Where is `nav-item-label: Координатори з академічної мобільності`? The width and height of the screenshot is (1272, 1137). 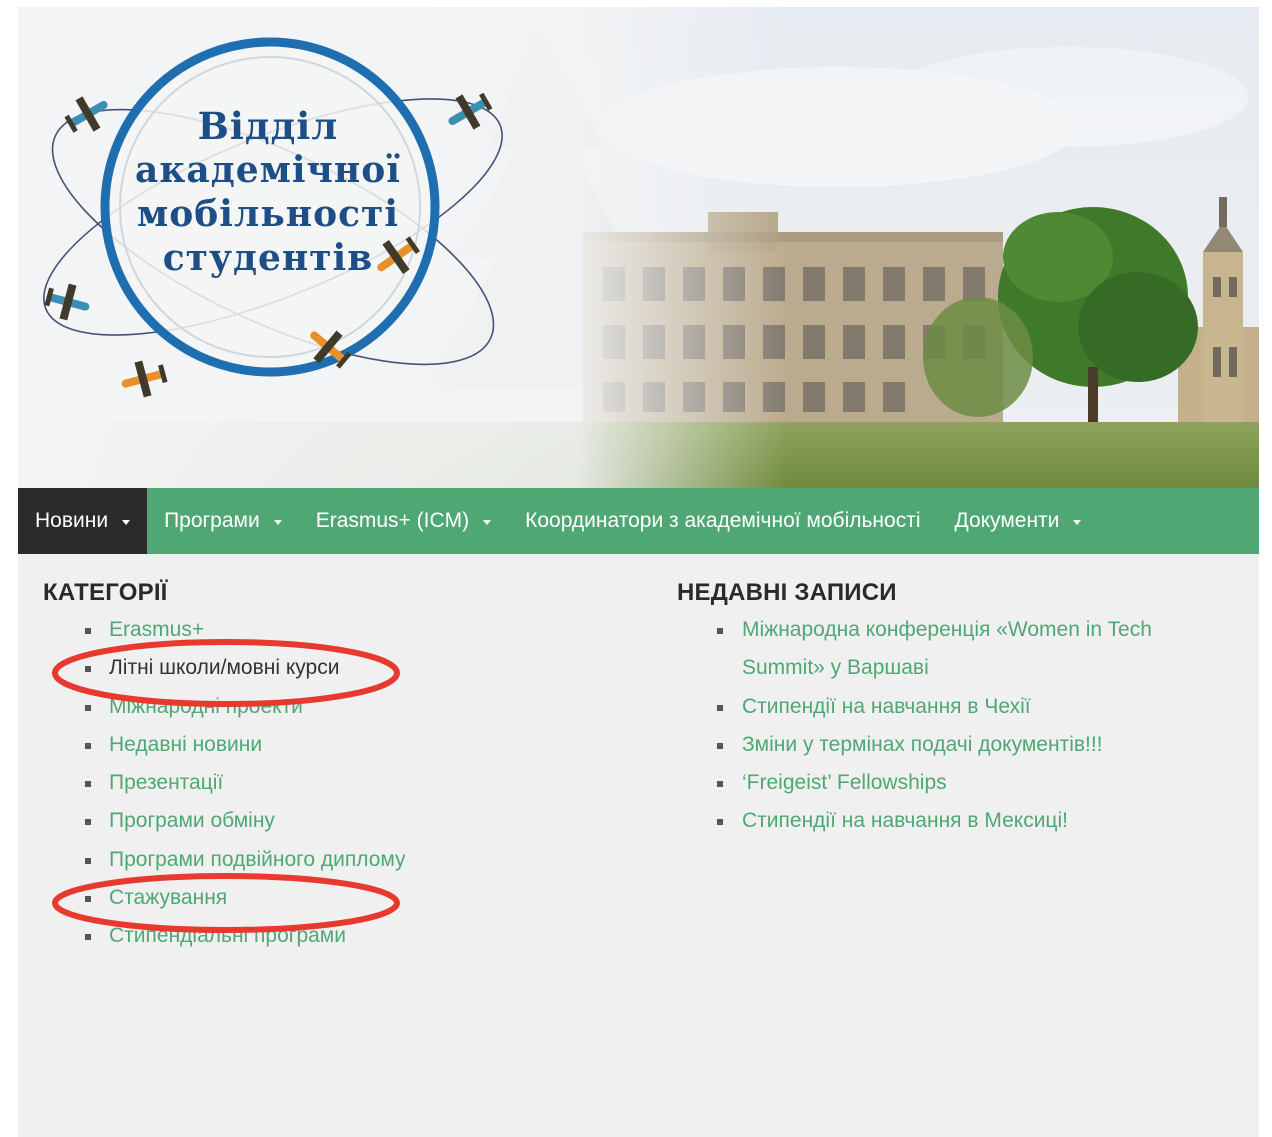 nav-item-label: Координатори з академічної мобільності is located at coordinates (723, 520).